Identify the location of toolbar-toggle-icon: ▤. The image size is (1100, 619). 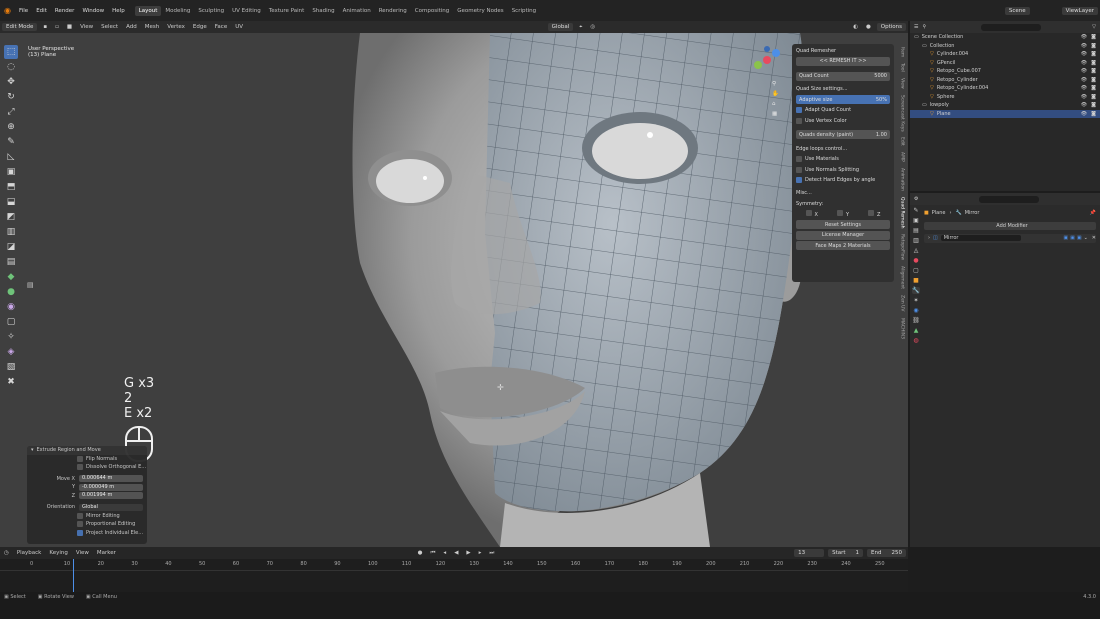
(30, 285).